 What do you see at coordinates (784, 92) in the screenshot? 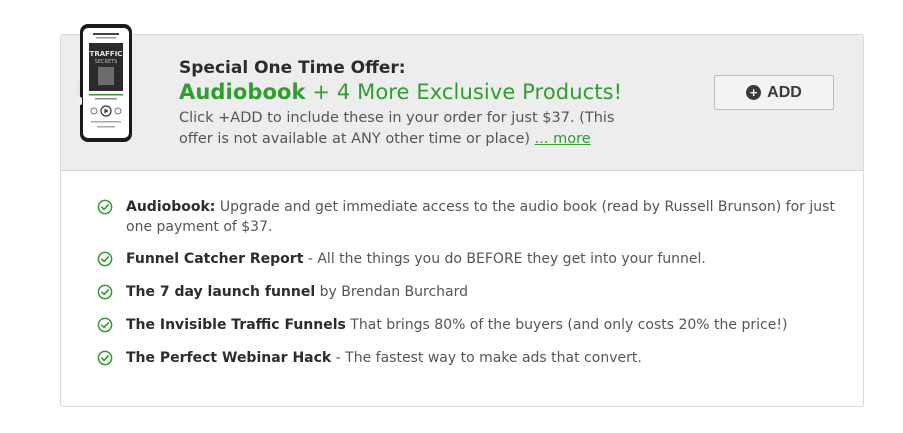
I see `add-button-label: ADD` at bounding box center [784, 92].